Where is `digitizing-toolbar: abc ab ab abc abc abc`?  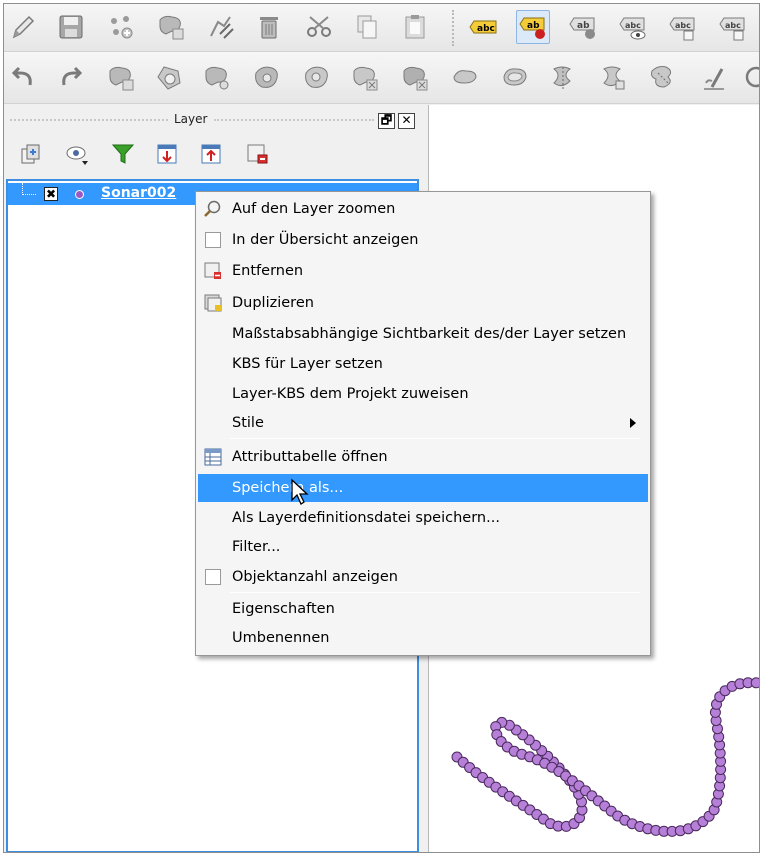
digitizing-toolbar: abc ab ab abc abc abc is located at coordinates (381, 28).